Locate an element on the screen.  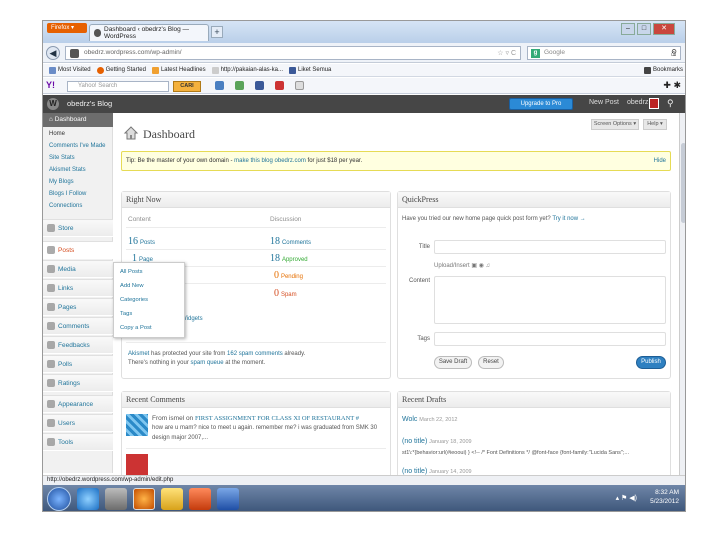
sidebar-subitem-home: Home is located at coordinates (57, 134).